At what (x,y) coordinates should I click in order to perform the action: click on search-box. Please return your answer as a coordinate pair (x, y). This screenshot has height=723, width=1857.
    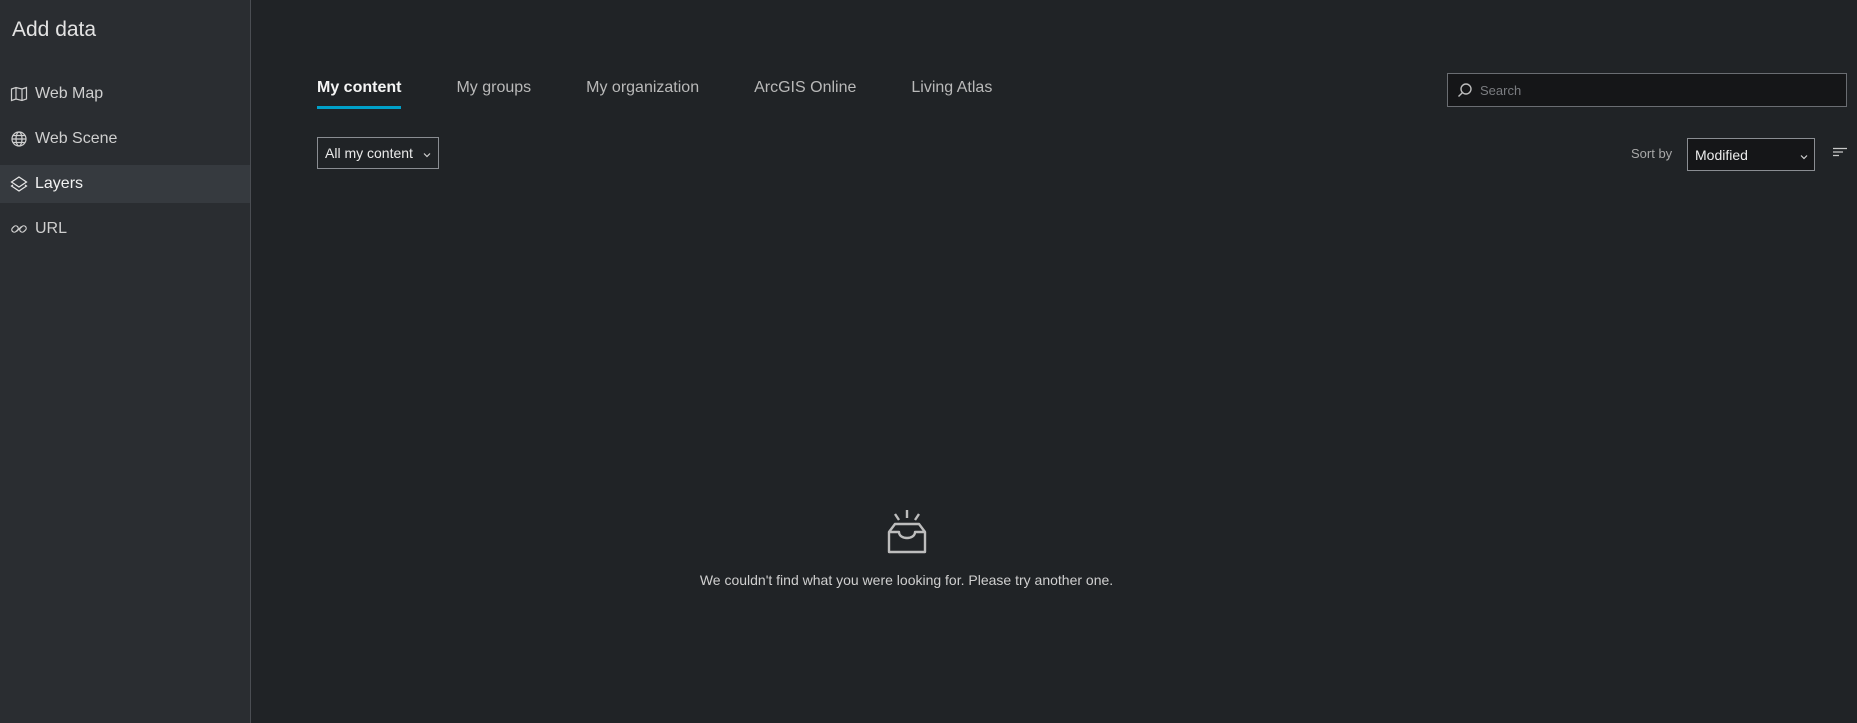
    Looking at the image, I should click on (1647, 90).